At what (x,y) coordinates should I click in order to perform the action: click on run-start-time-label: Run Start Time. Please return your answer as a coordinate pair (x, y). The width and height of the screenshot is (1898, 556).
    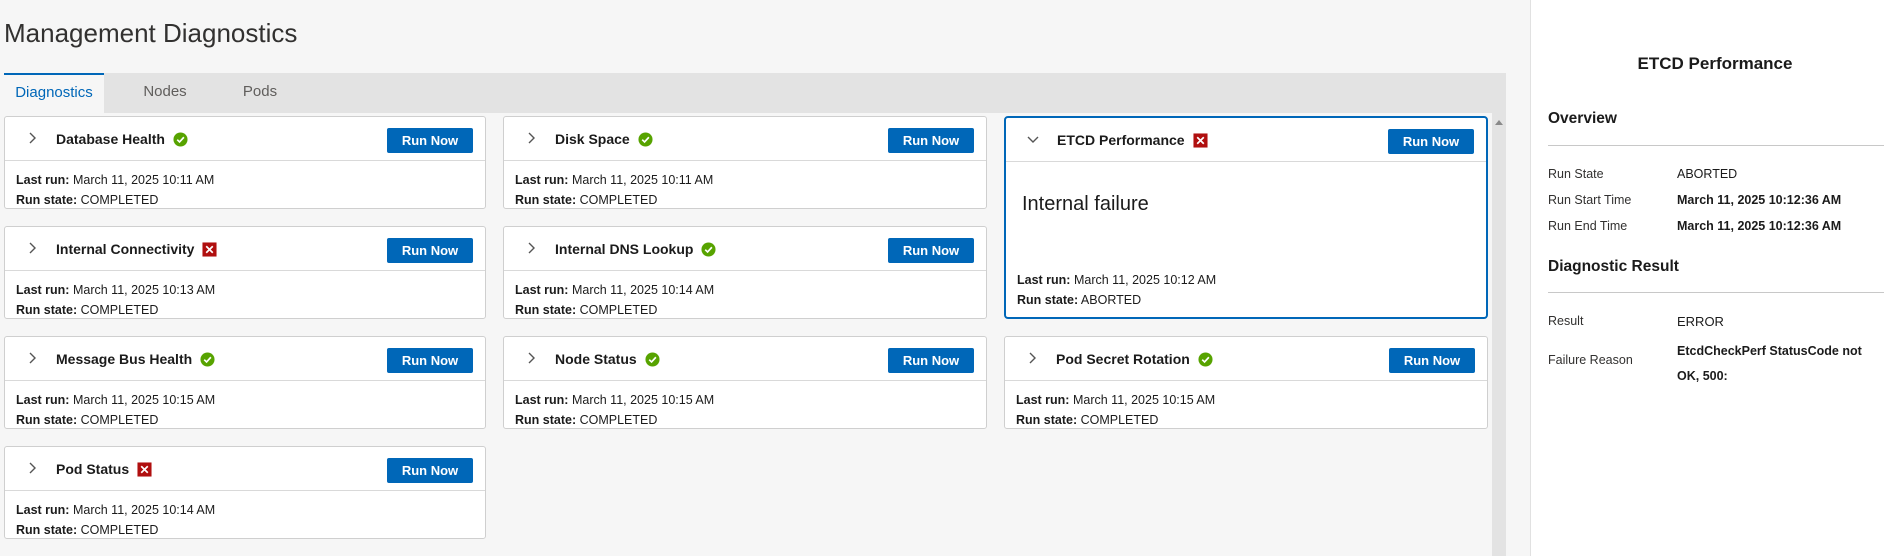
    Looking at the image, I should click on (1590, 200).